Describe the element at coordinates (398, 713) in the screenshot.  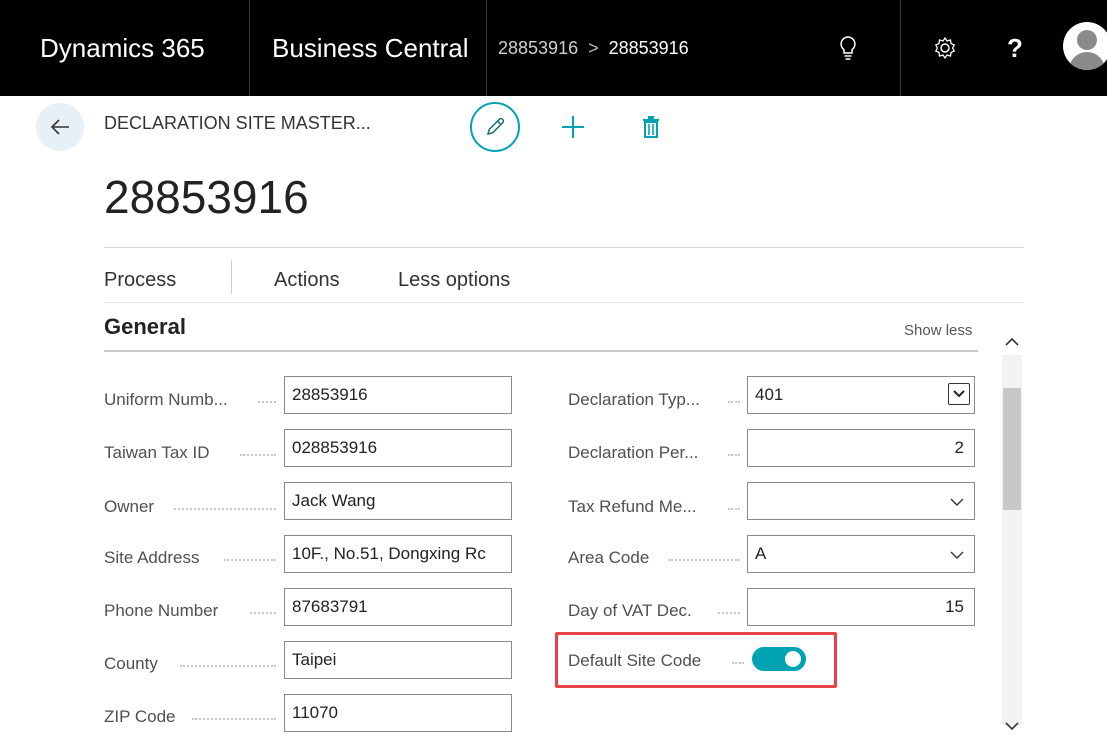
I see `zip-code-input: 11070` at that location.